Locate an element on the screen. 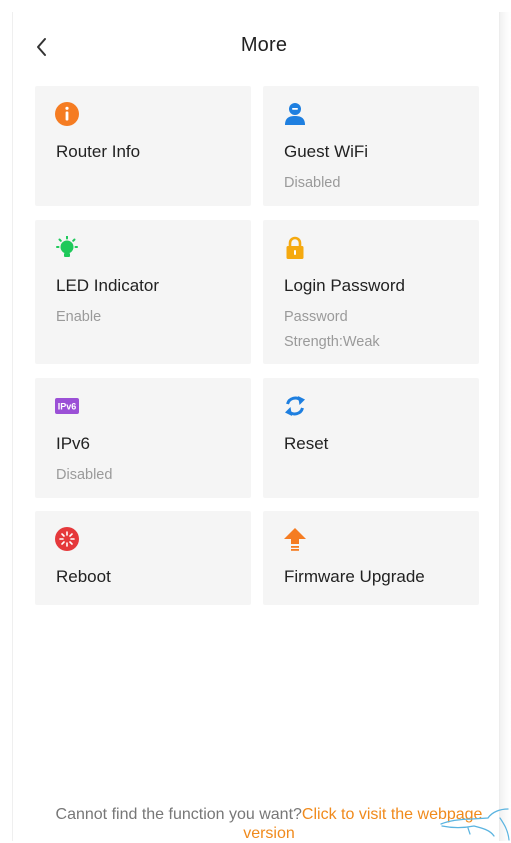 Image resolution: width=511 pixels, height=843 pixels. ipv6-badge-text: IPv6 is located at coordinates (67, 407).